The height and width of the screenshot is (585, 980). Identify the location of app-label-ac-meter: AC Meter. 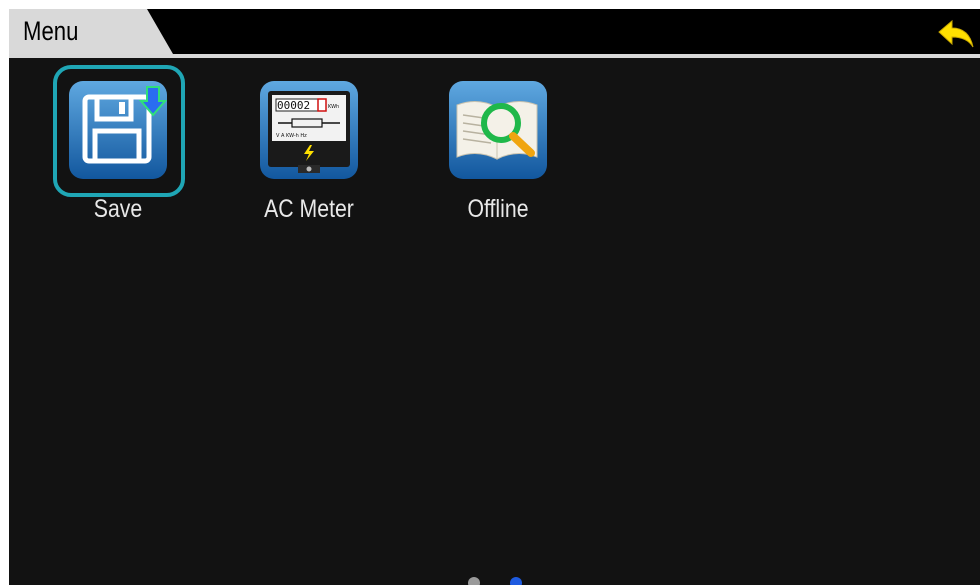
(309, 209).